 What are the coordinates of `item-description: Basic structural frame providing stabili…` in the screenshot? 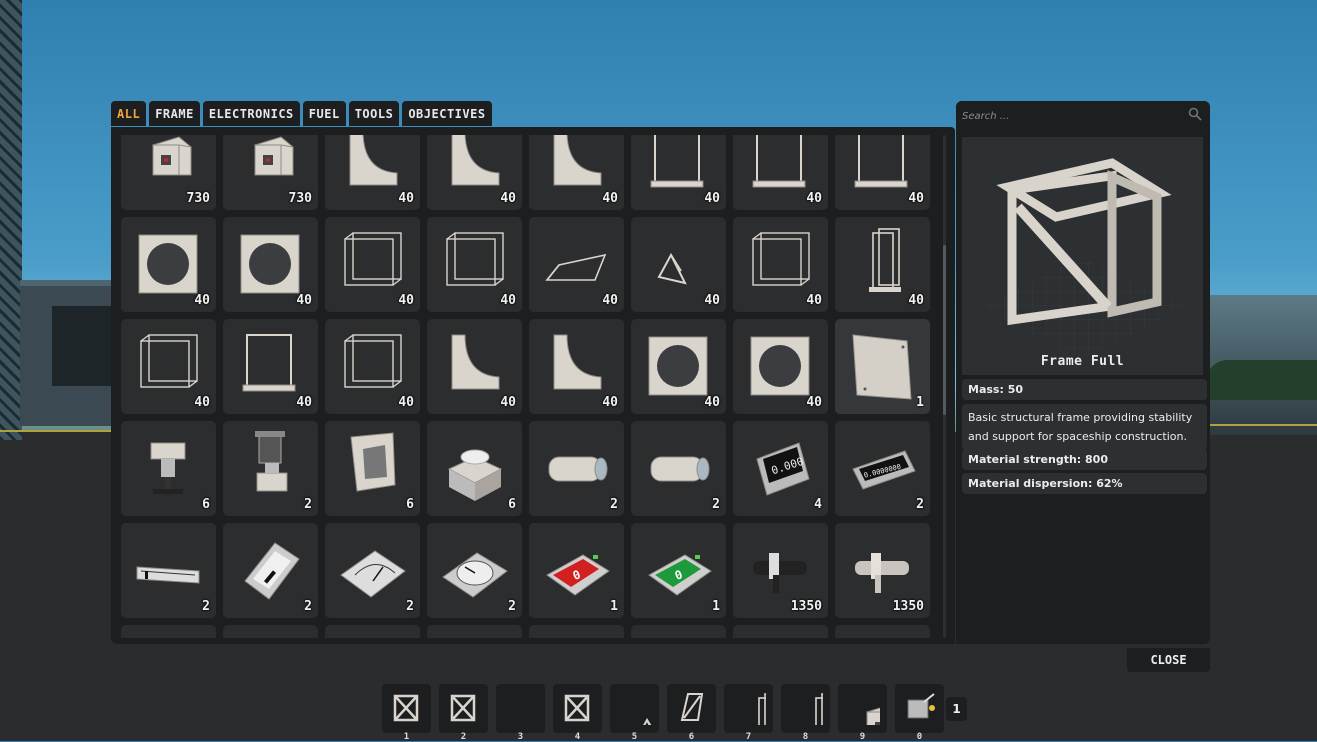 It's located at (1084, 427).